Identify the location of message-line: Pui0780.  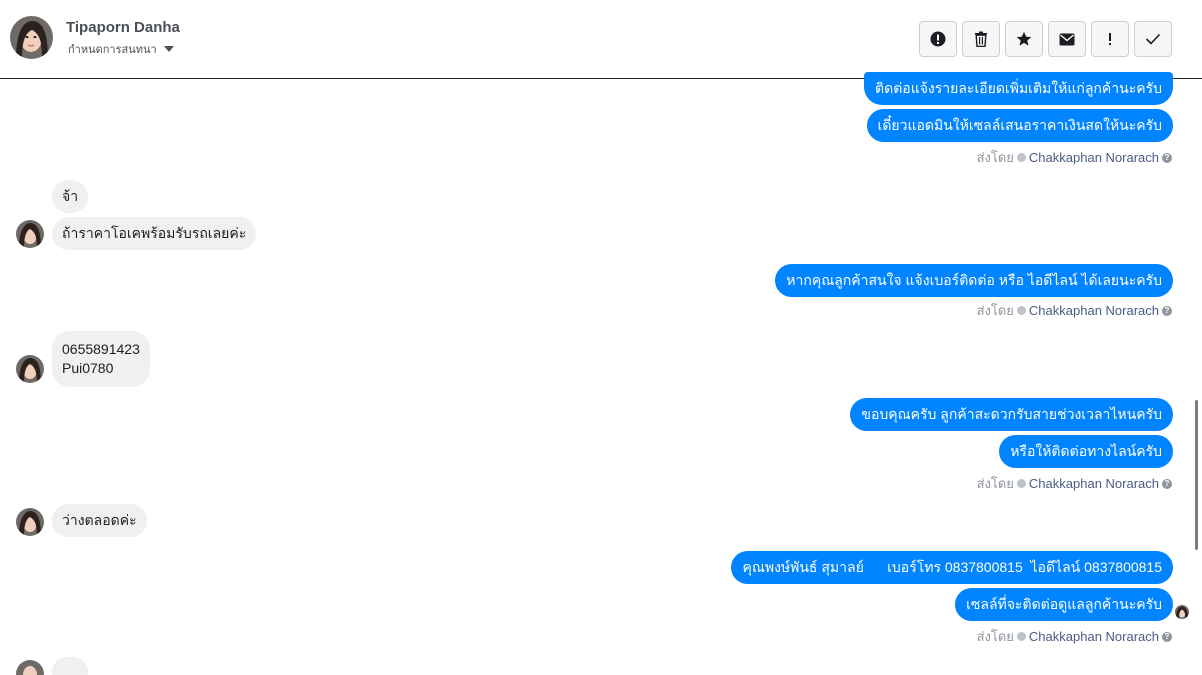
(88, 368).